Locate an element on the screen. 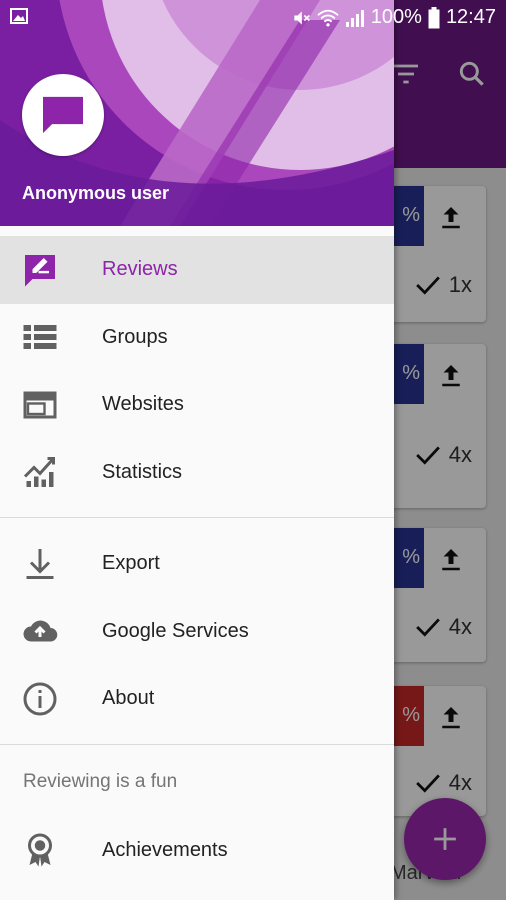 This screenshot has height=900, width=506. award-icon is located at coordinates (40, 850).